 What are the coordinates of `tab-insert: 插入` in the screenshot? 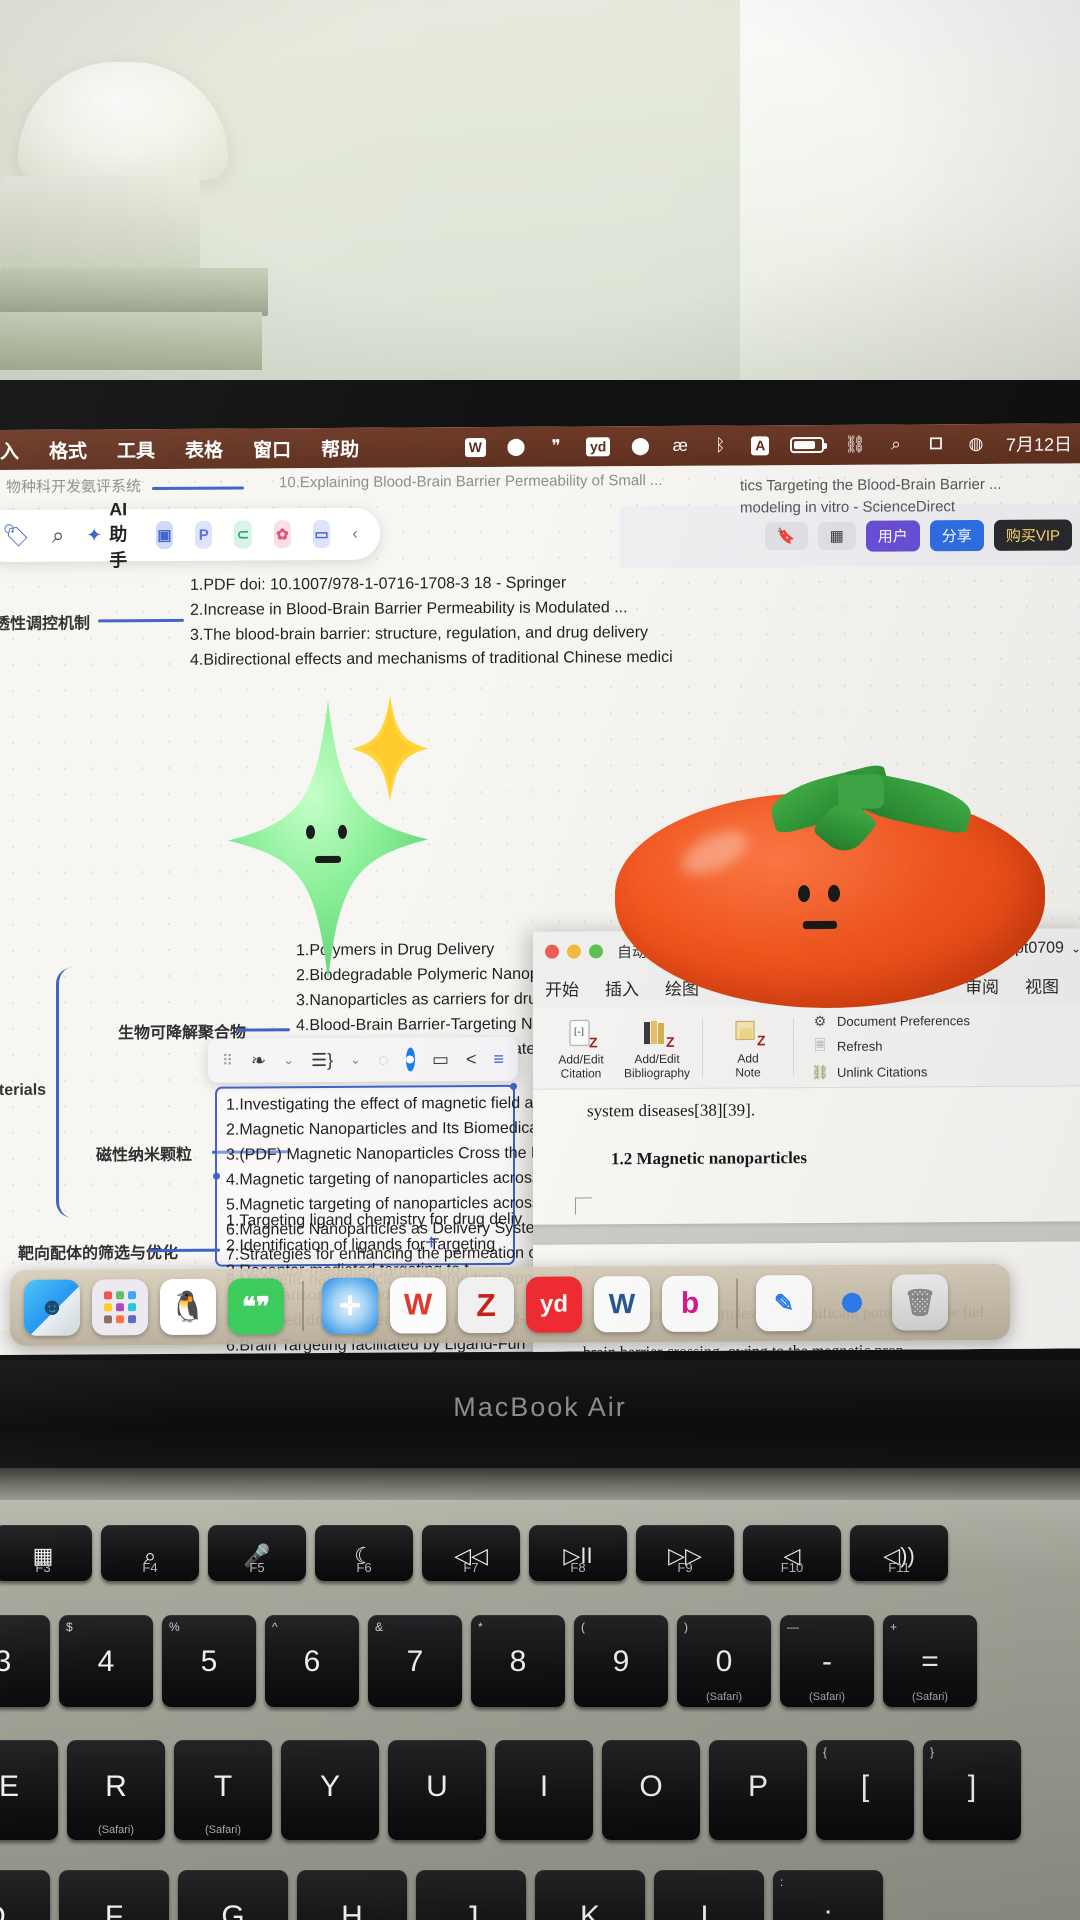 It's located at (622, 989).